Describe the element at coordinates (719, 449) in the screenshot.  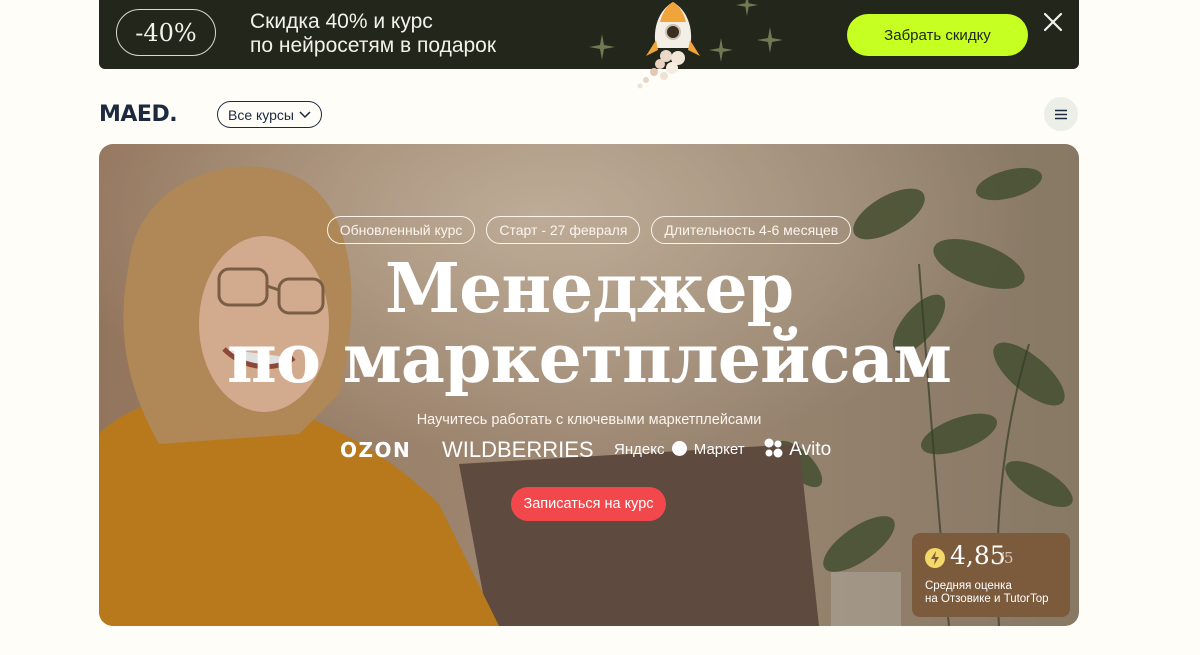
I see `market-label: Маркет` at that location.